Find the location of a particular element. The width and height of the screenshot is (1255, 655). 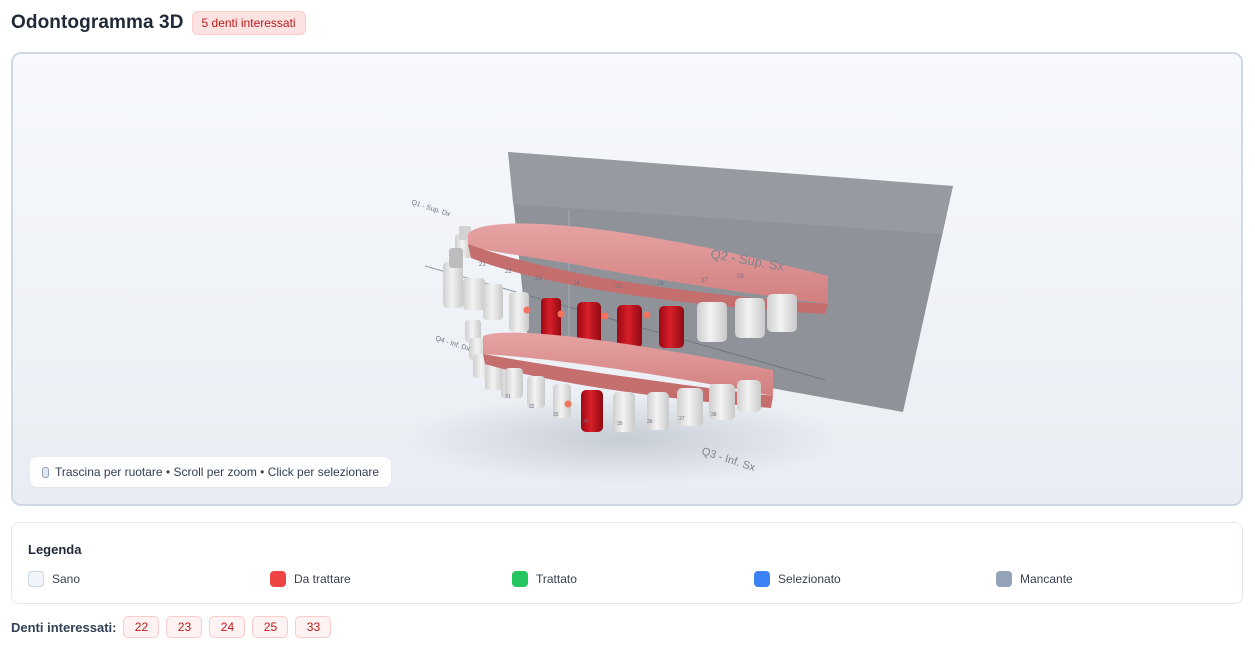

svg-text: 27 is located at coordinates (704, 281).